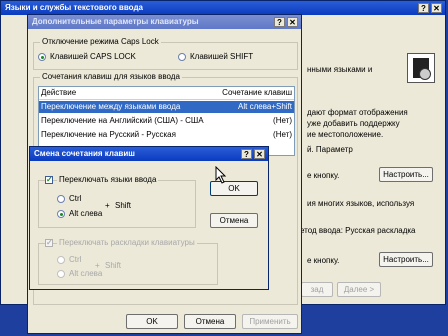 The width and height of the screenshot is (448, 336). Describe the element at coordinates (246, 154) in the screenshot. I see `change-help-button: ?` at that location.